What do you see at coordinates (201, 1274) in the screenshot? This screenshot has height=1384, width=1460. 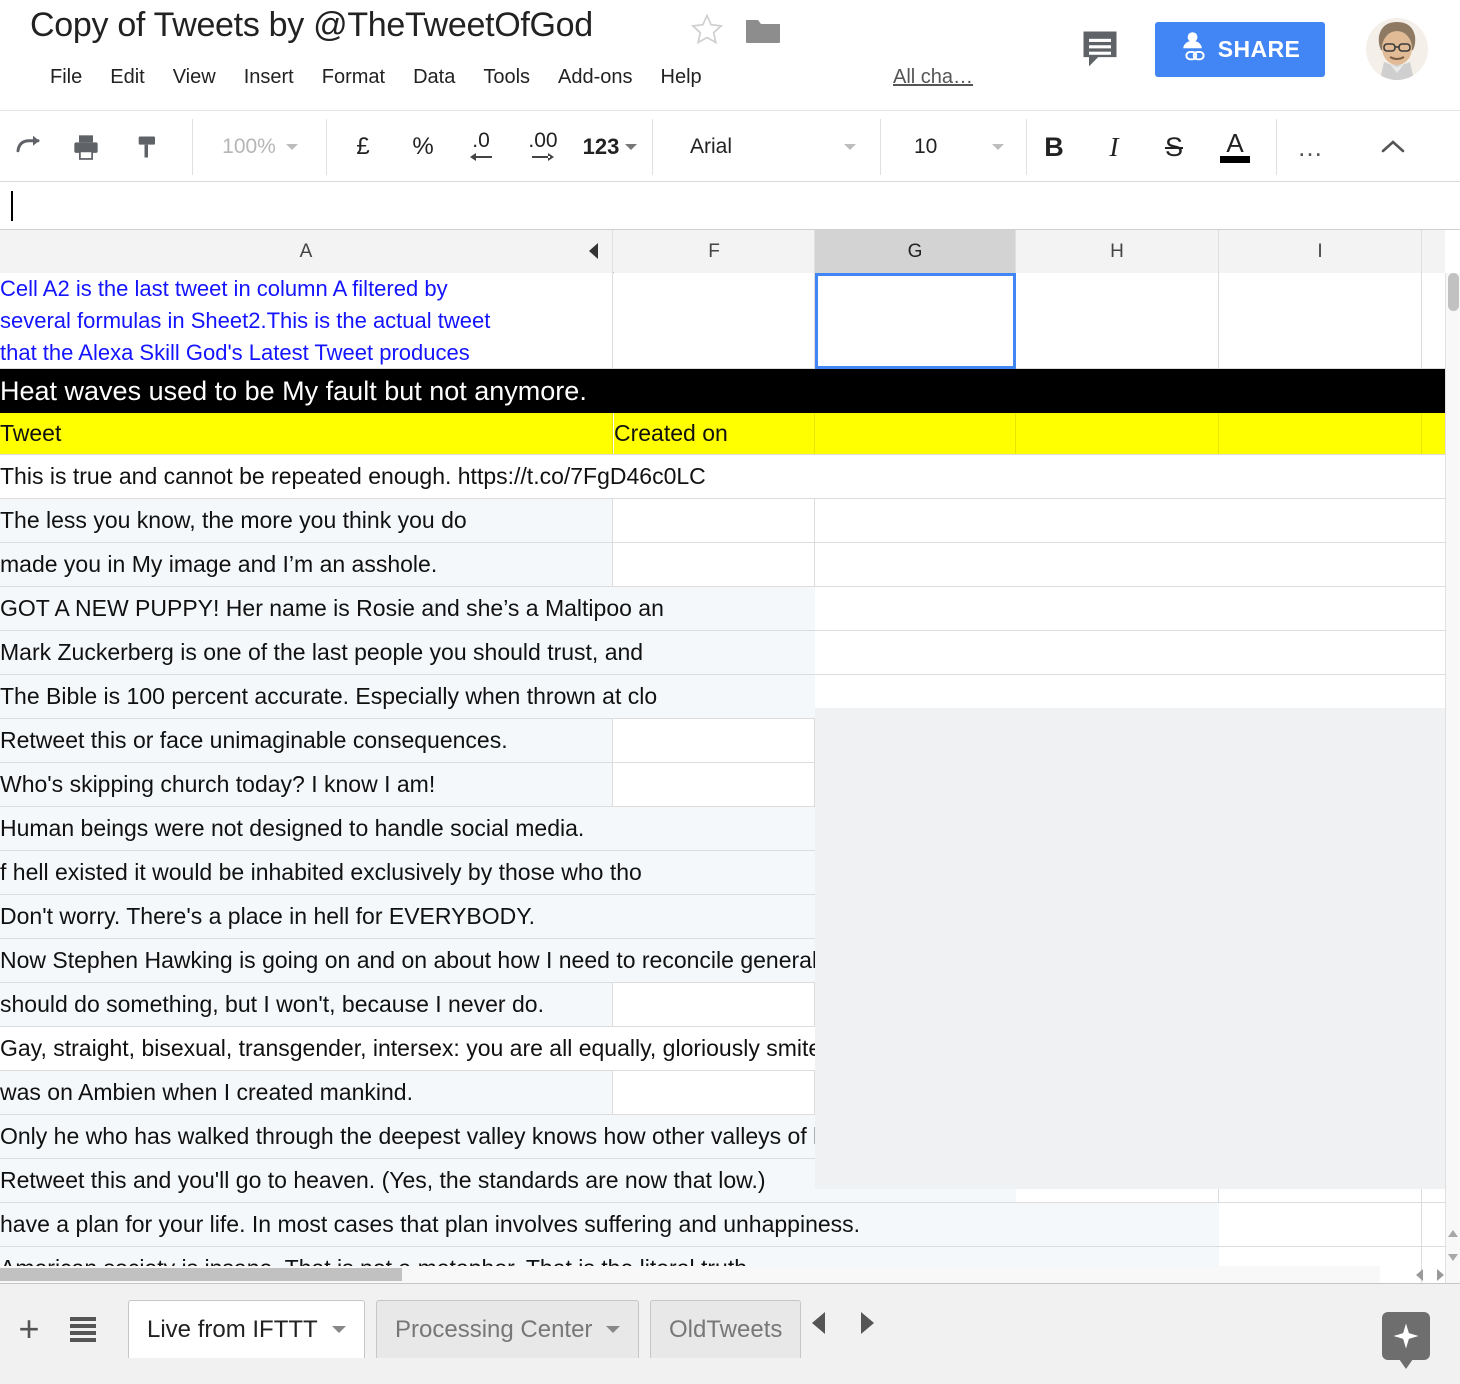 I see `horizontal-scrollbar-thumb` at bounding box center [201, 1274].